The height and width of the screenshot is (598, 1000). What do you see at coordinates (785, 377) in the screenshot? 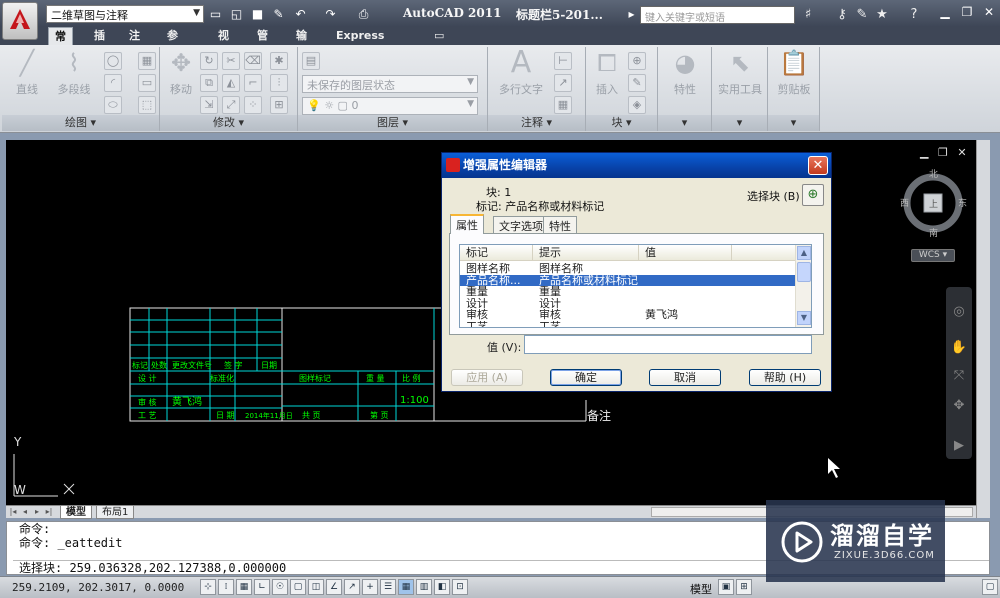
I see `help-button: 帮助 (H)` at bounding box center [785, 377].